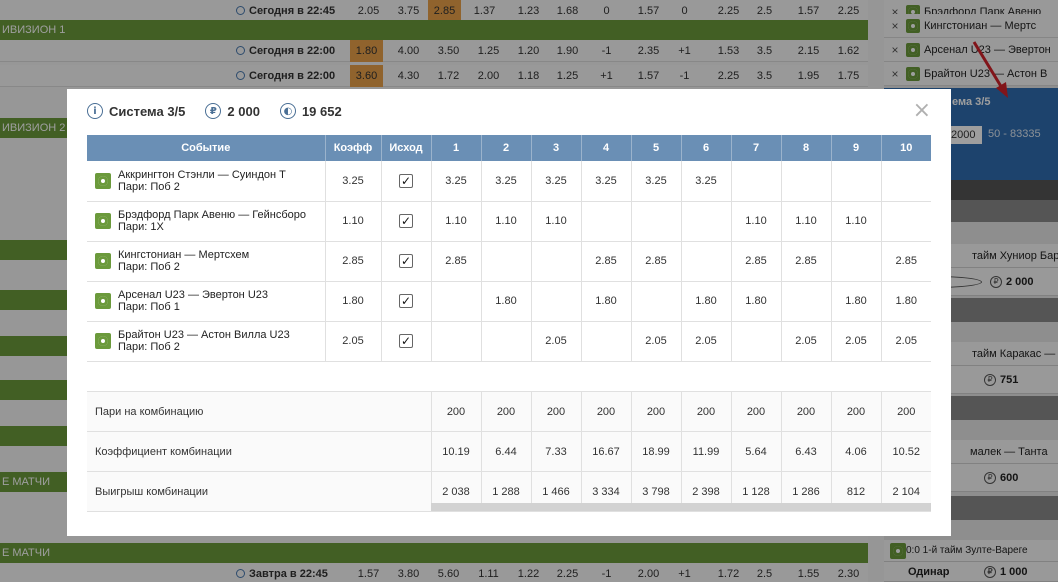  I want to click on summary-value: 6.44, so click(506, 451).